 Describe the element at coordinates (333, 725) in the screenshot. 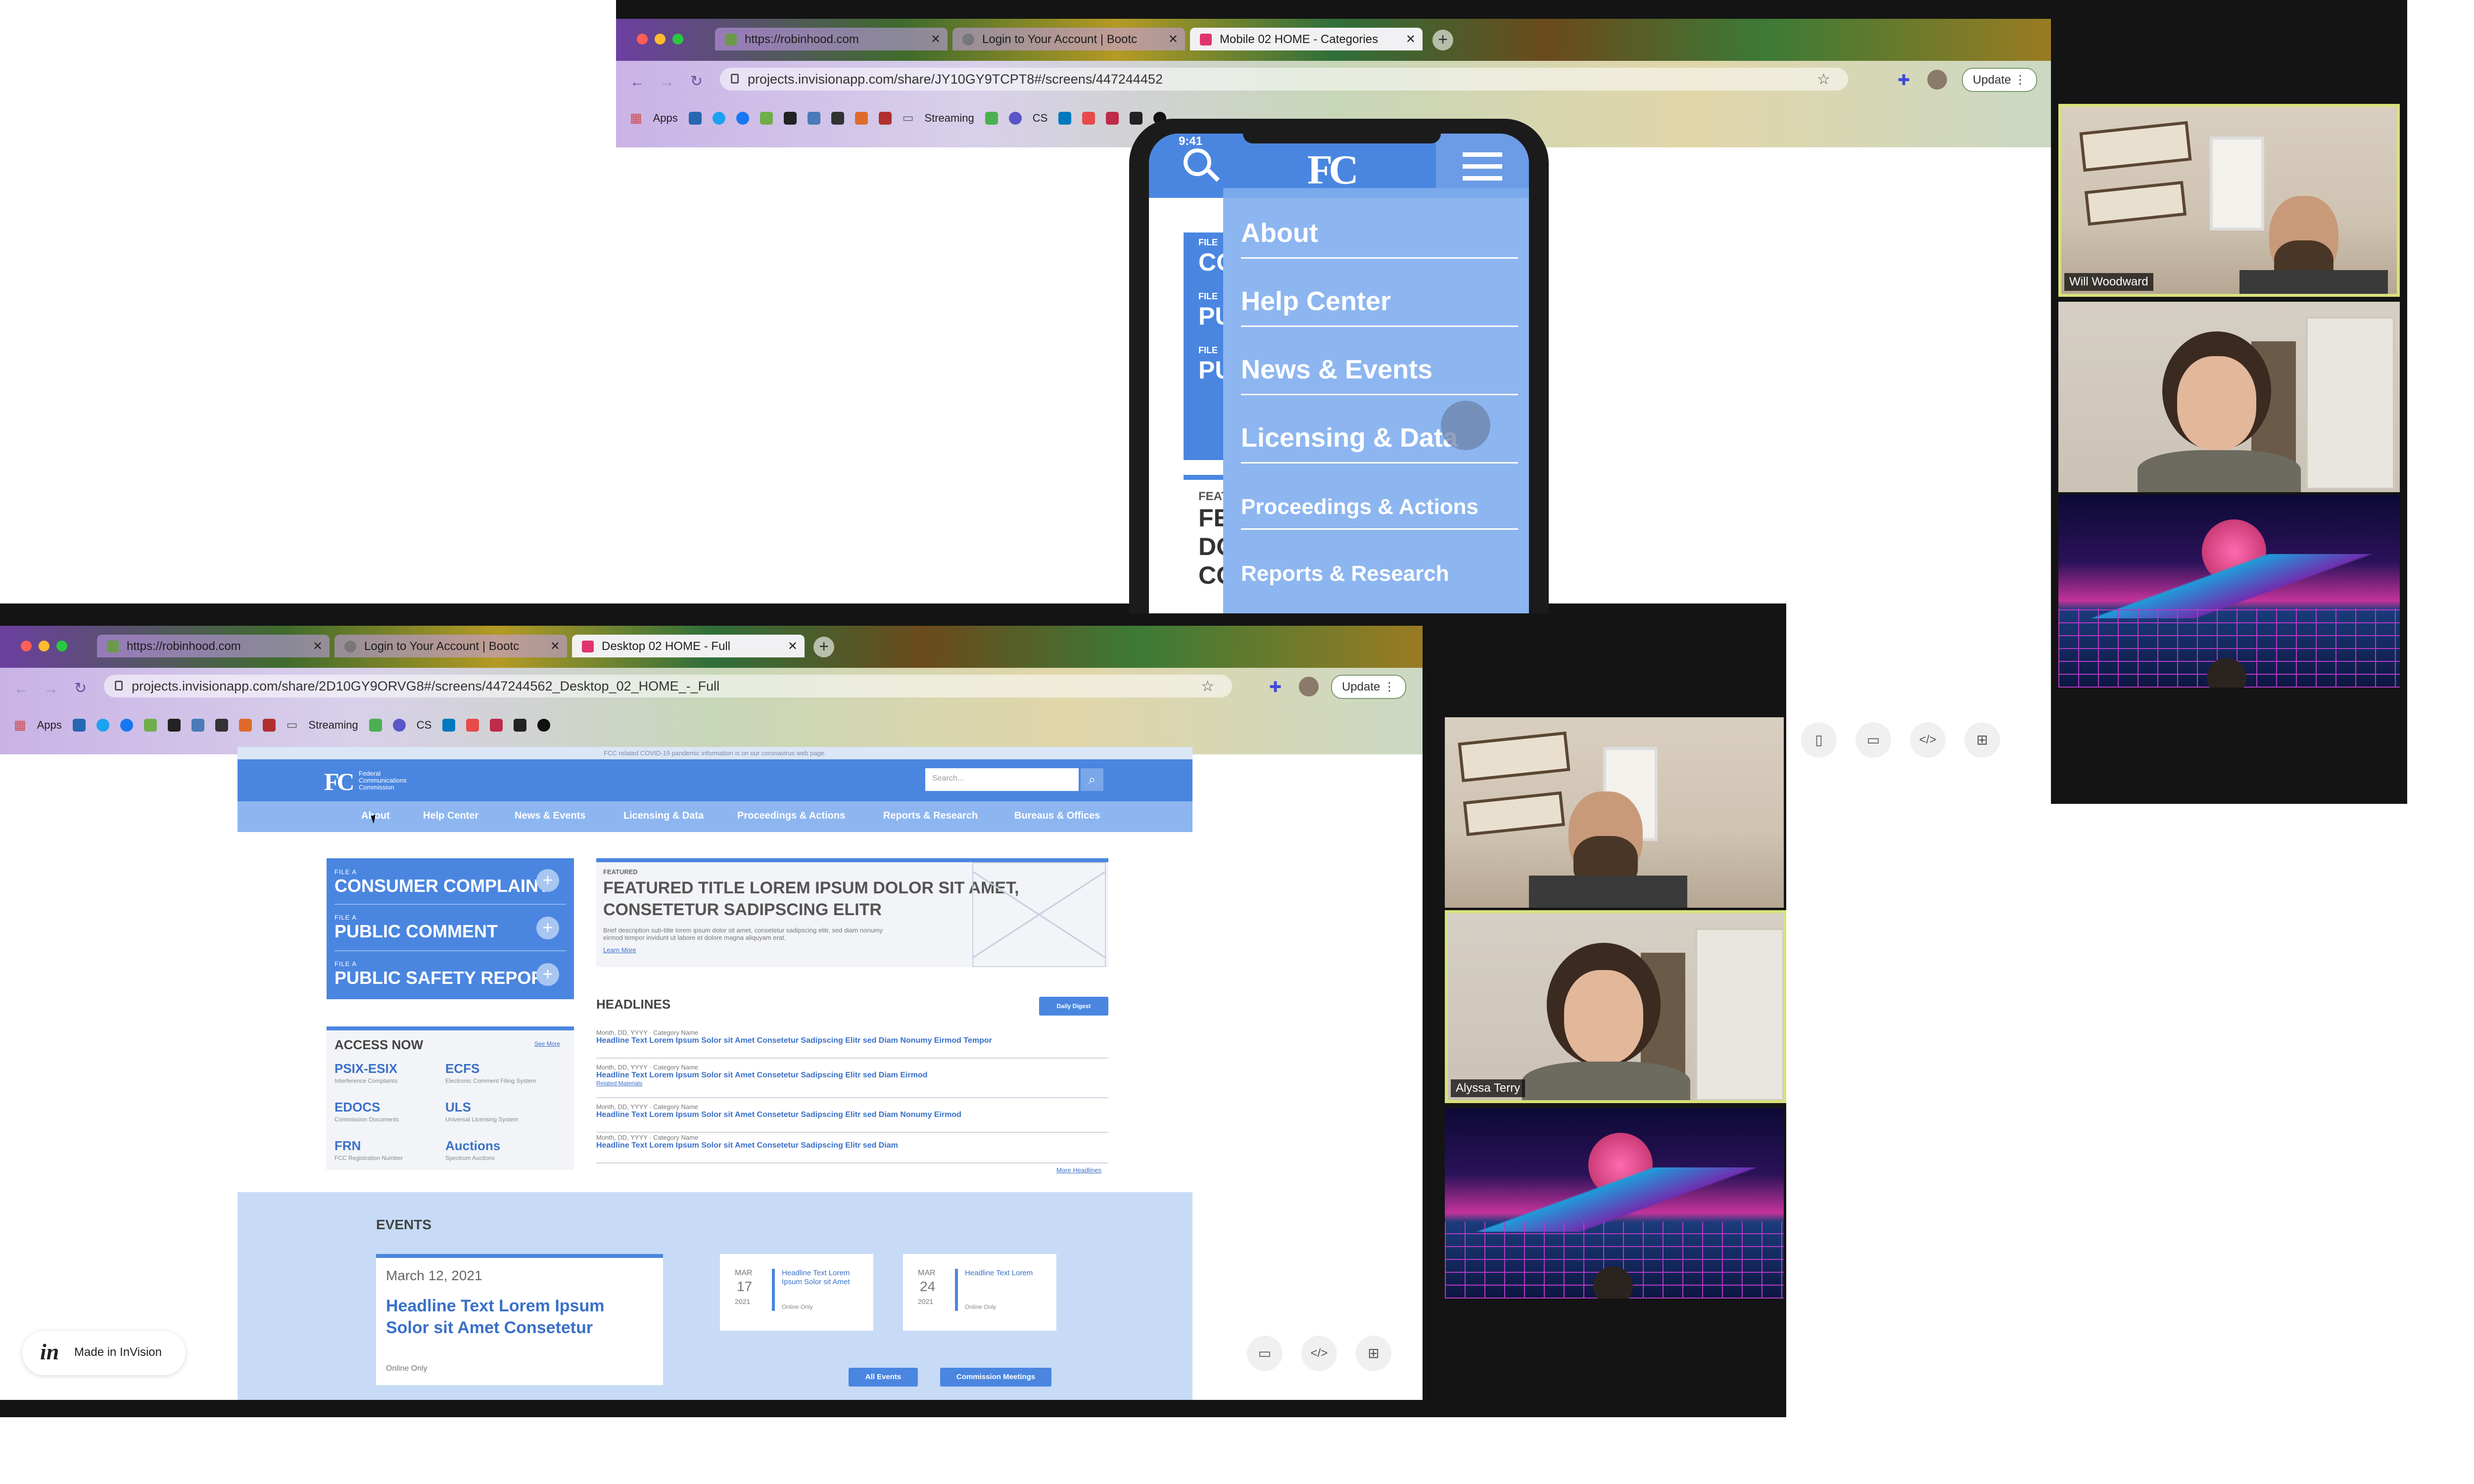

I see `bookmark-streaming: Streaming` at that location.